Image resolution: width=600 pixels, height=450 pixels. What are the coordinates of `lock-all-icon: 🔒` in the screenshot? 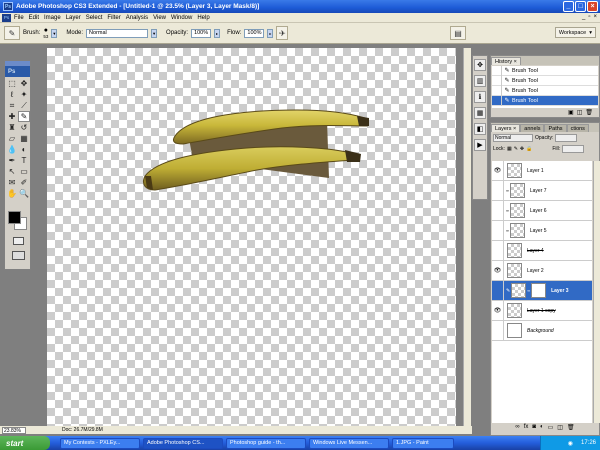 It's located at (529, 149).